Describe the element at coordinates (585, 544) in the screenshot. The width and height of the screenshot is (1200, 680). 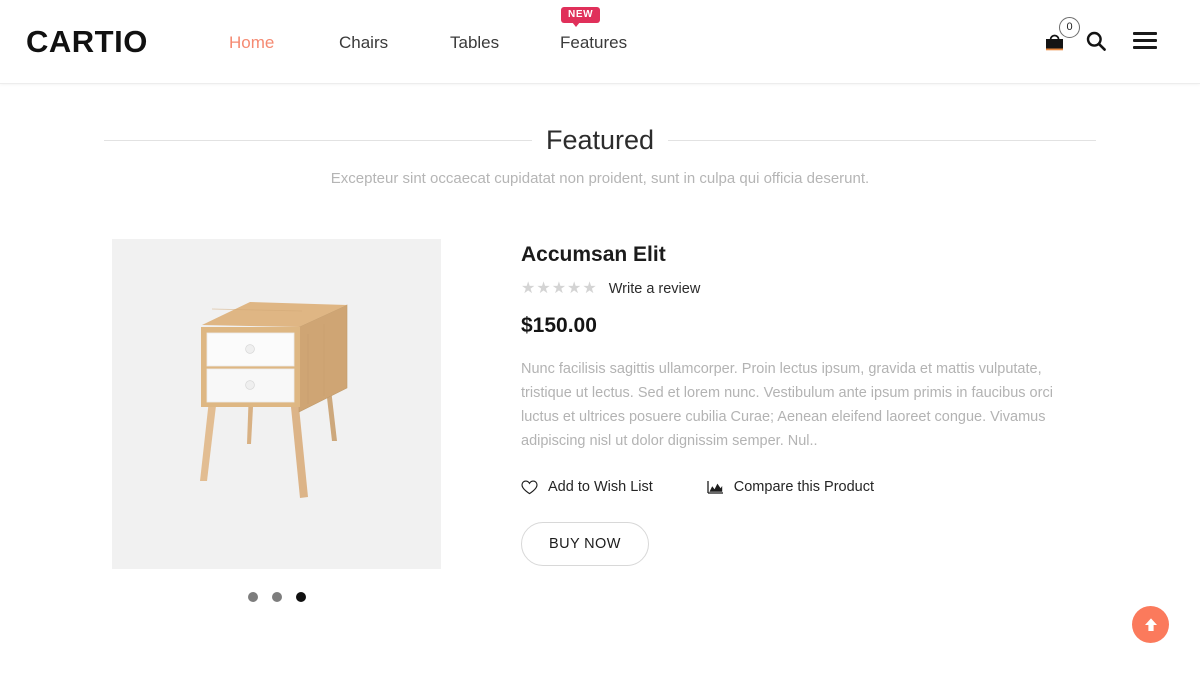
I see `buy-now-button: BUY NOW` at that location.